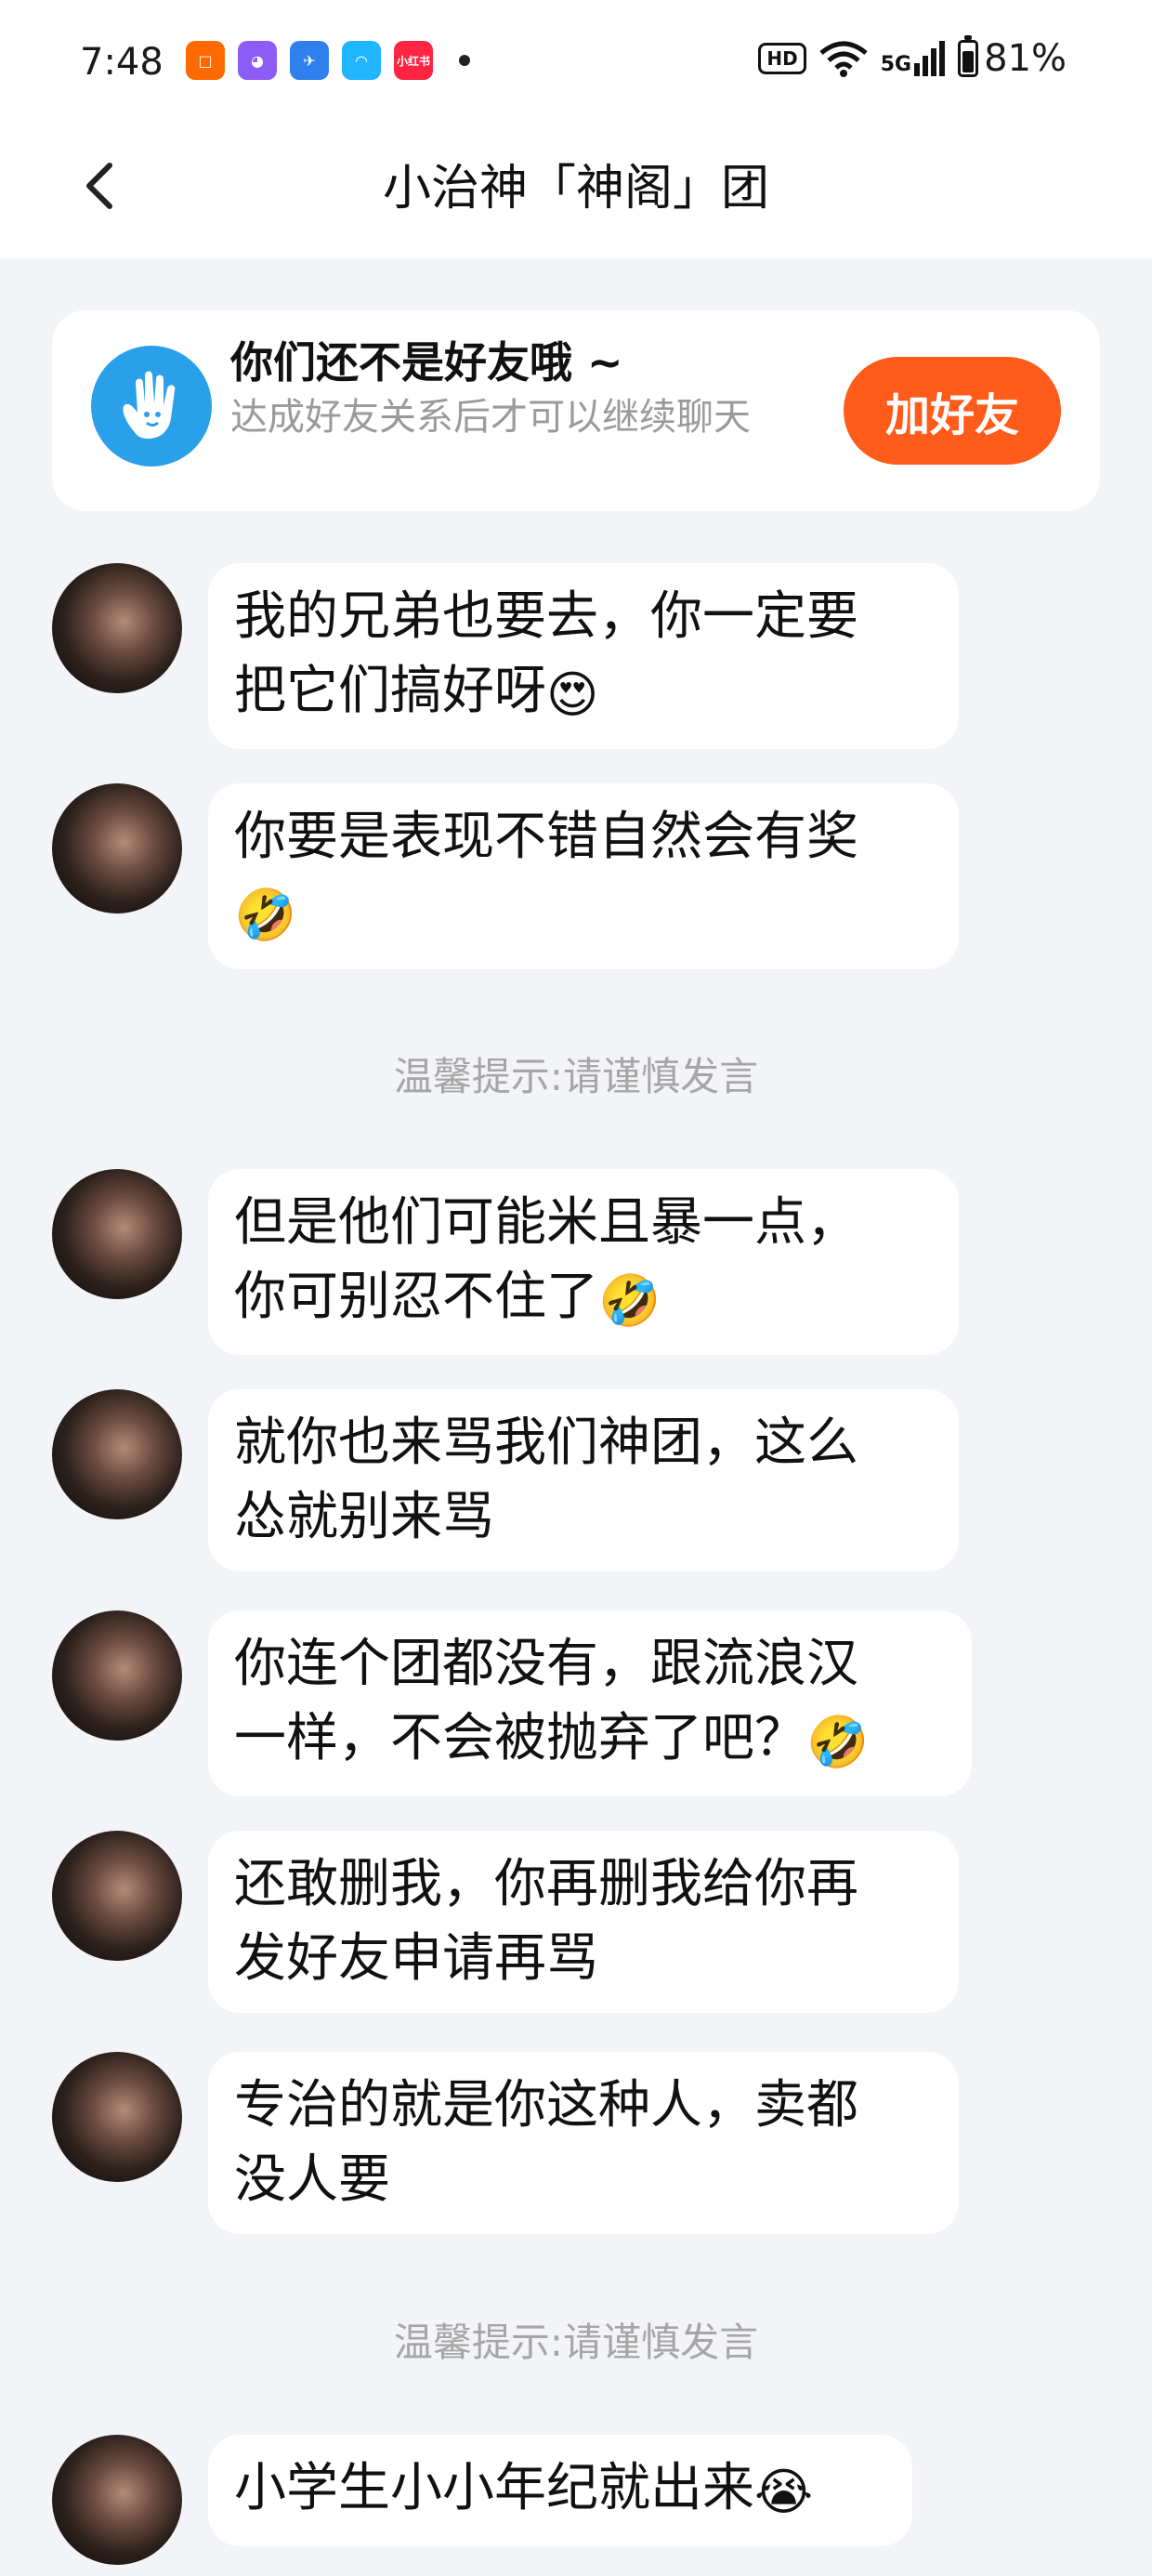 This screenshot has height=2576, width=1152. I want to click on grid-app-icon: □, so click(205, 60).